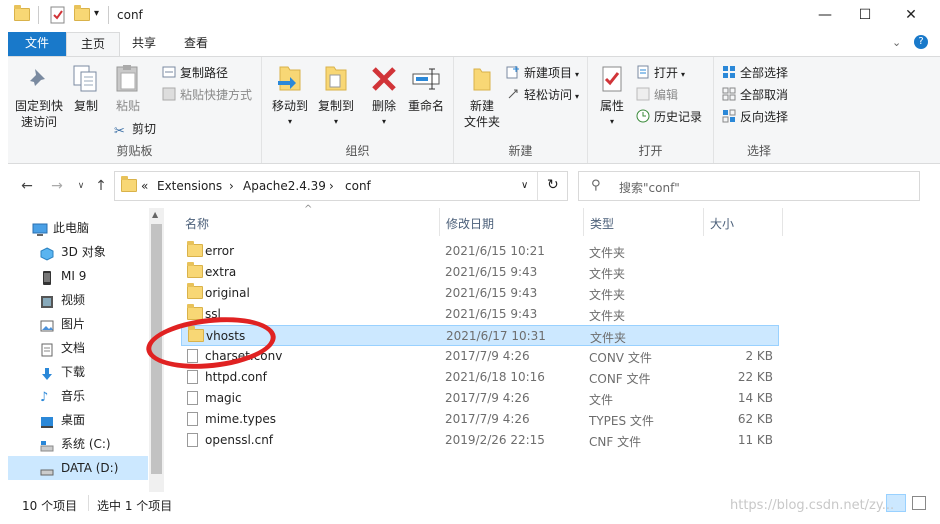  I want to click on help-icon: ?, so click(921, 42).